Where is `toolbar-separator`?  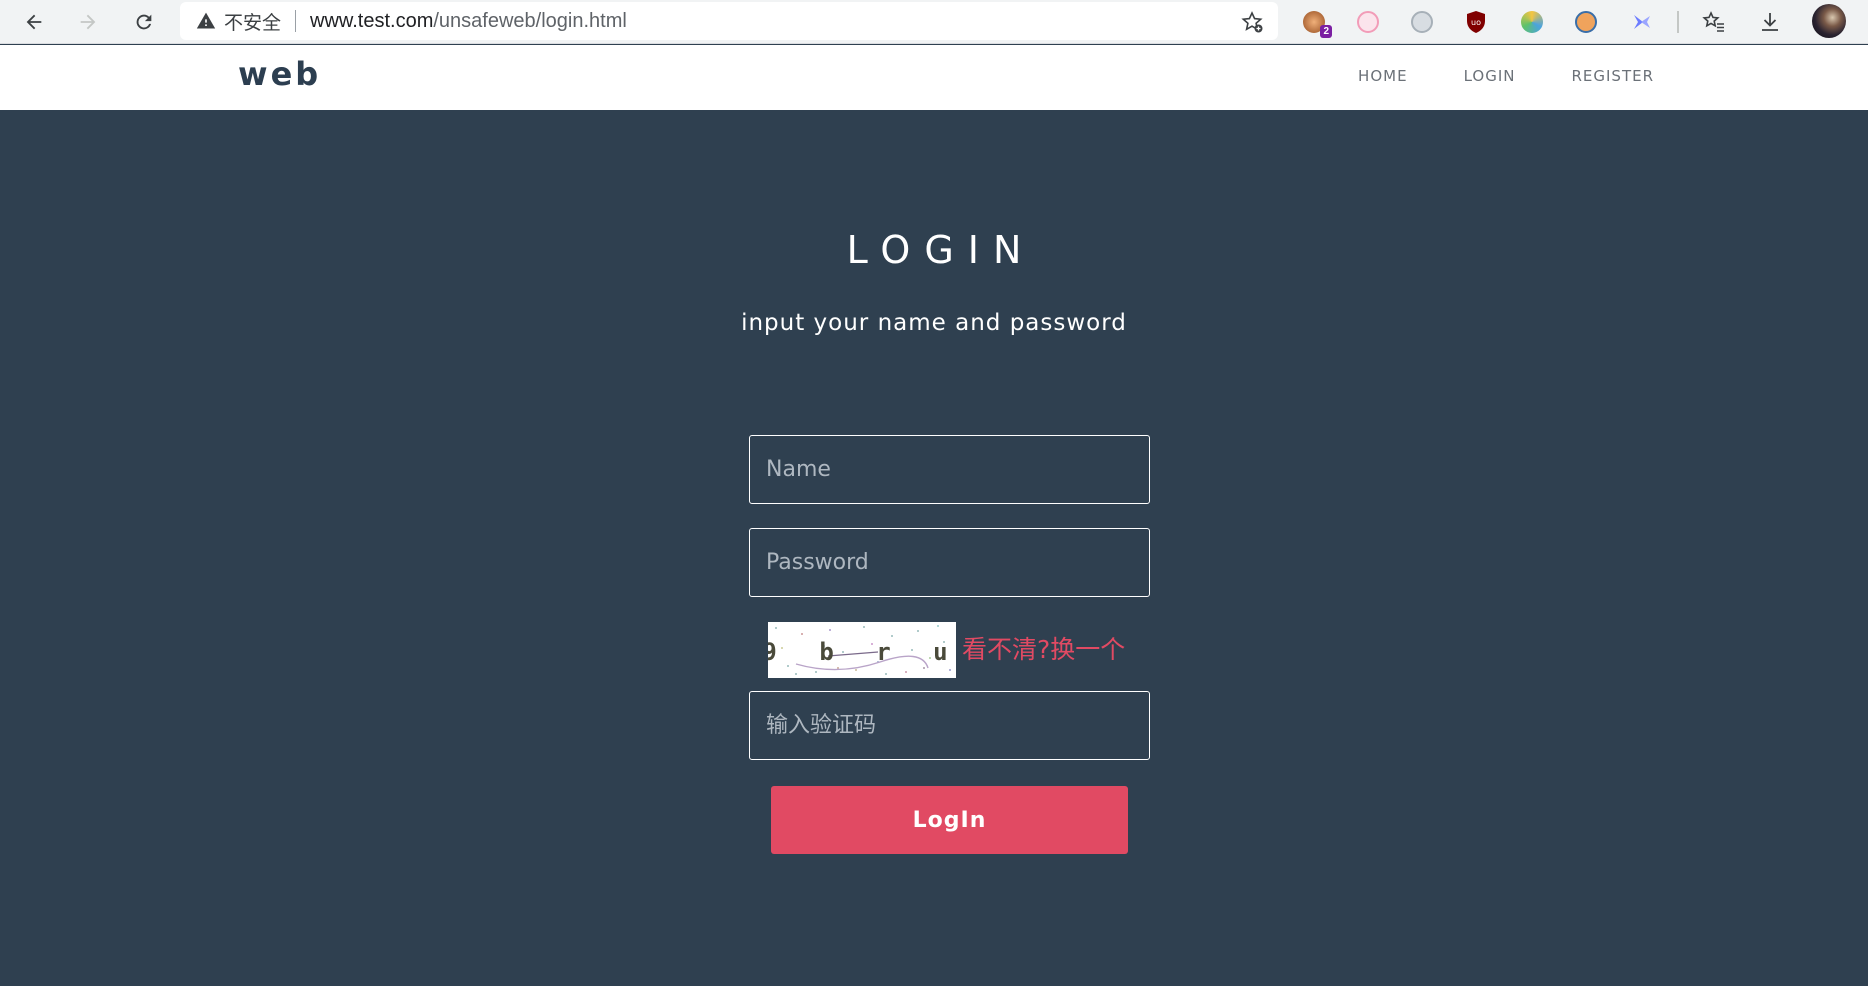 toolbar-separator is located at coordinates (1678, 22).